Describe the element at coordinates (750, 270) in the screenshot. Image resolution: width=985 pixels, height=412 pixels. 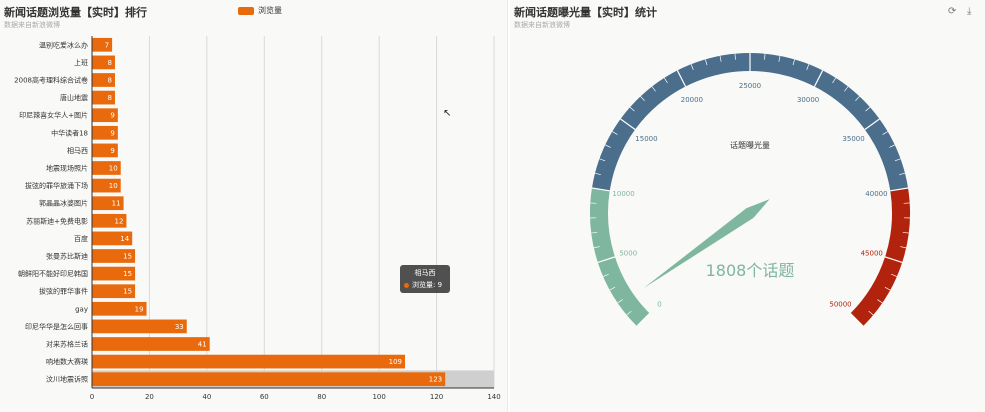
I see `gauge-detail: 1808个话题` at that location.